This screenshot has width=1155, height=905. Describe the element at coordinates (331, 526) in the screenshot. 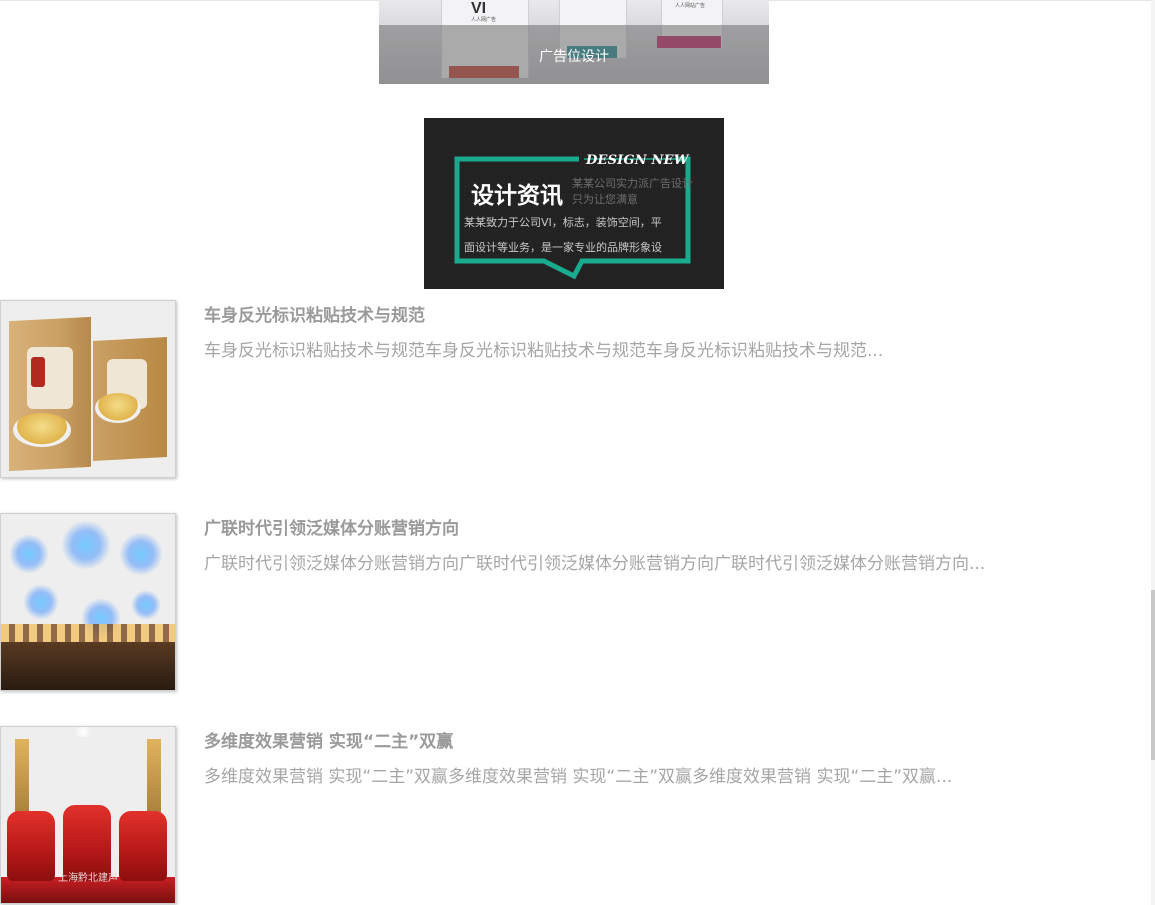

I see `article-title: 广联时代引领泛媒体分账营销方向` at that location.